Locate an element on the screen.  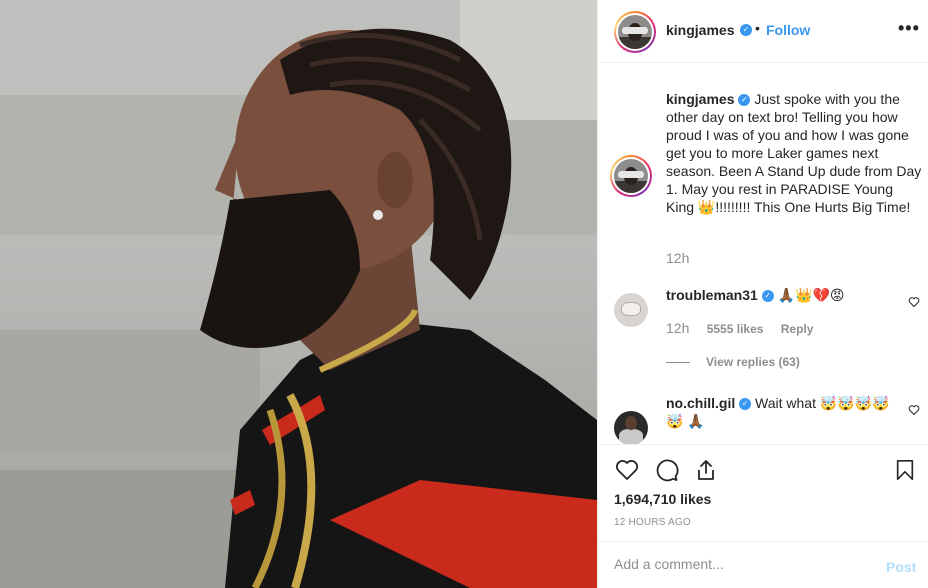
comment-timestamp: 12h is located at coordinates (677, 328).